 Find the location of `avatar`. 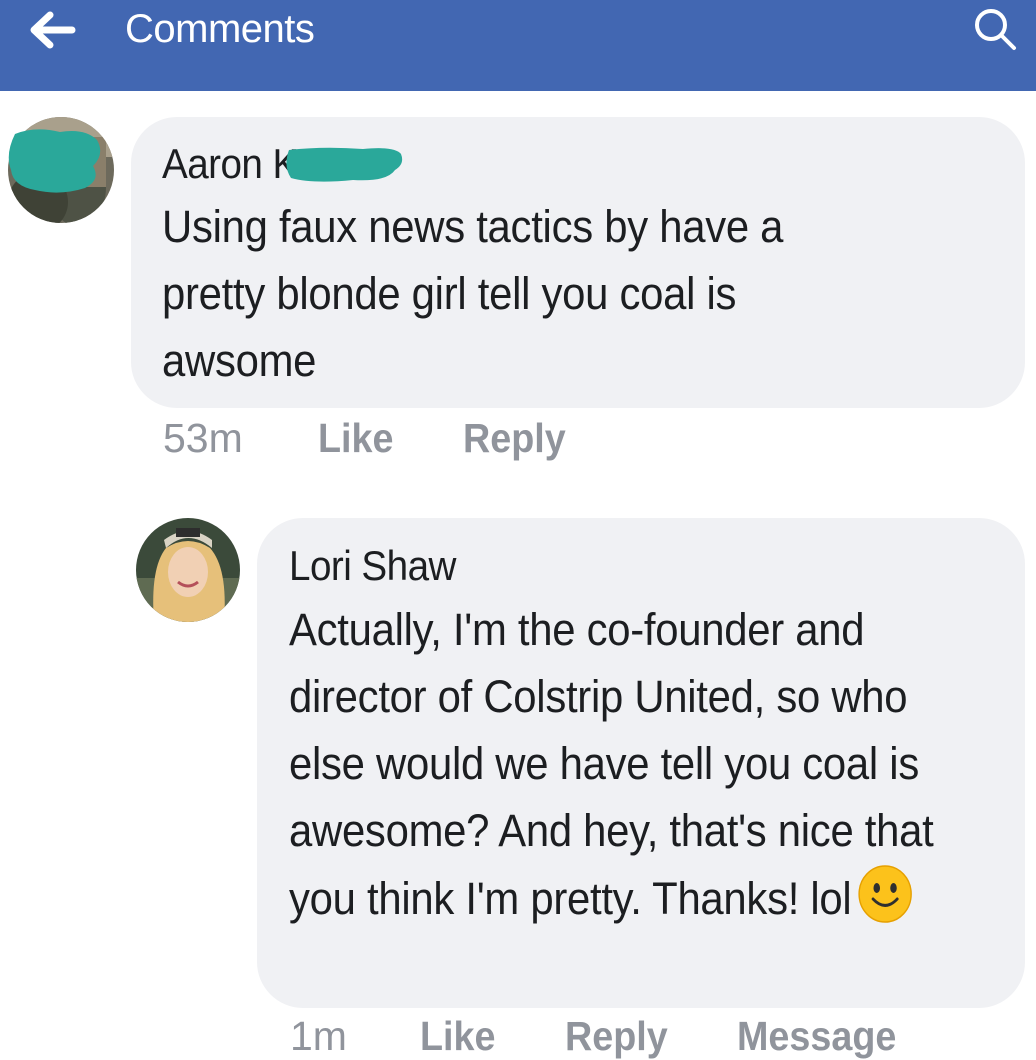

avatar is located at coordinates (188, 570).